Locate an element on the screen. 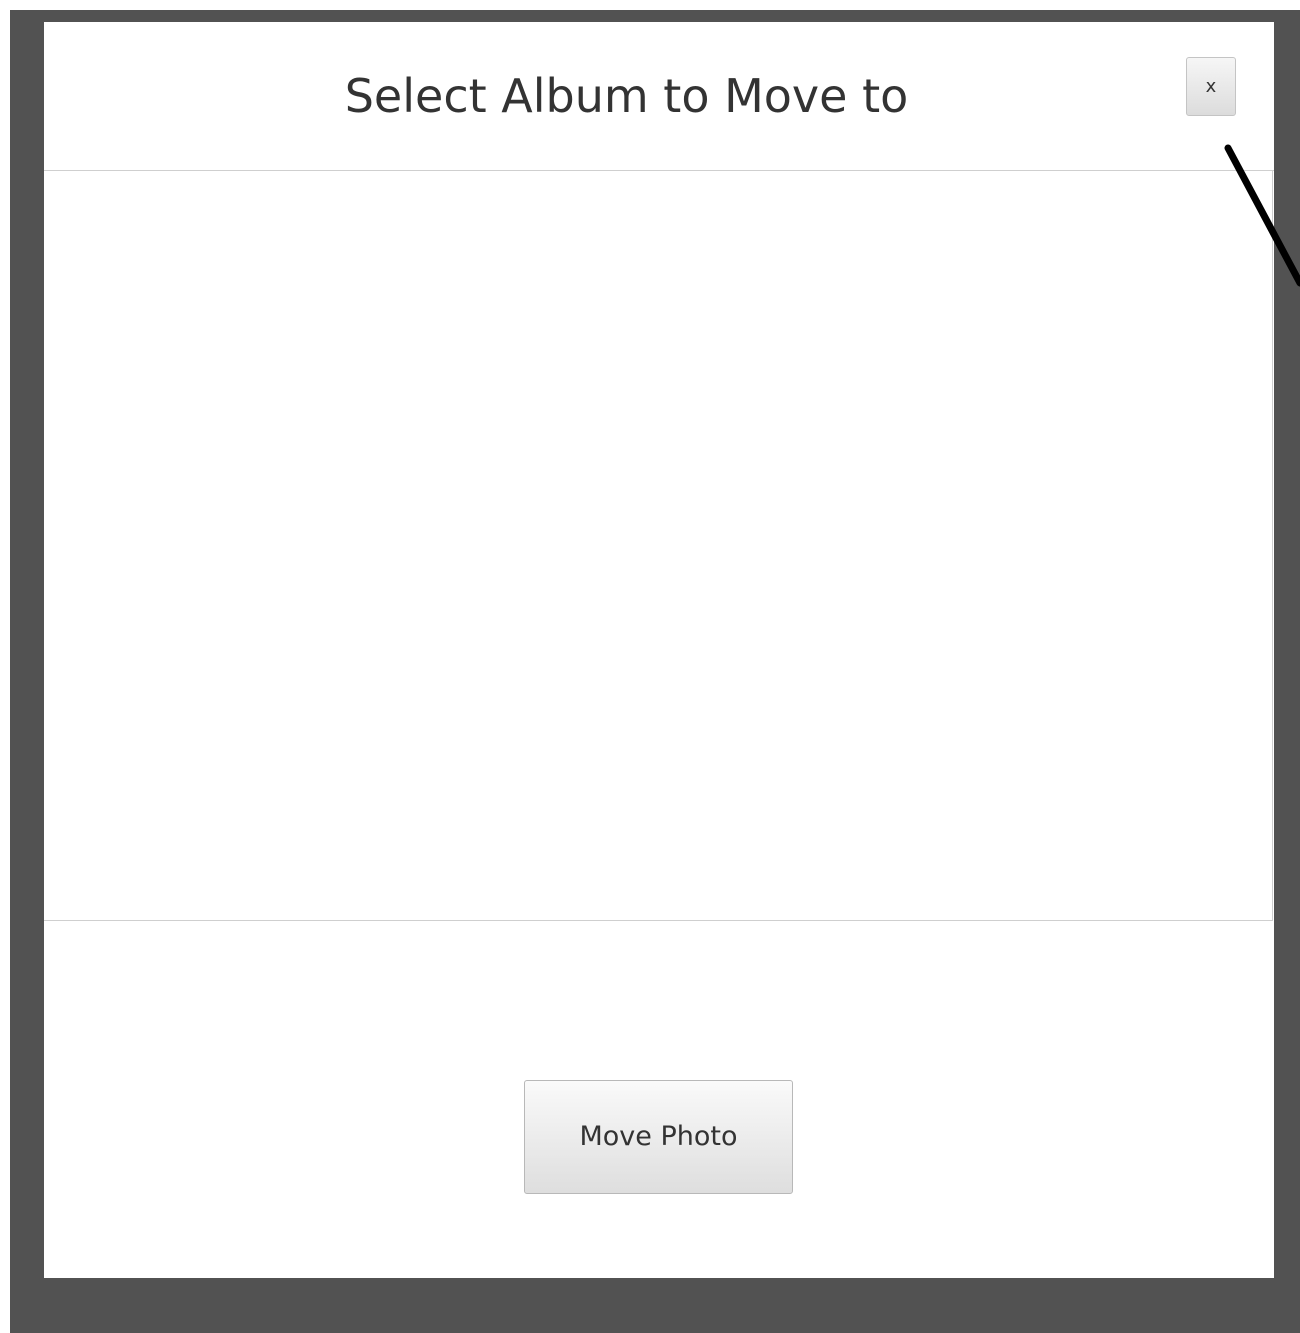  move-photo-button: Move Photo is located at coordinates (658, 1137).